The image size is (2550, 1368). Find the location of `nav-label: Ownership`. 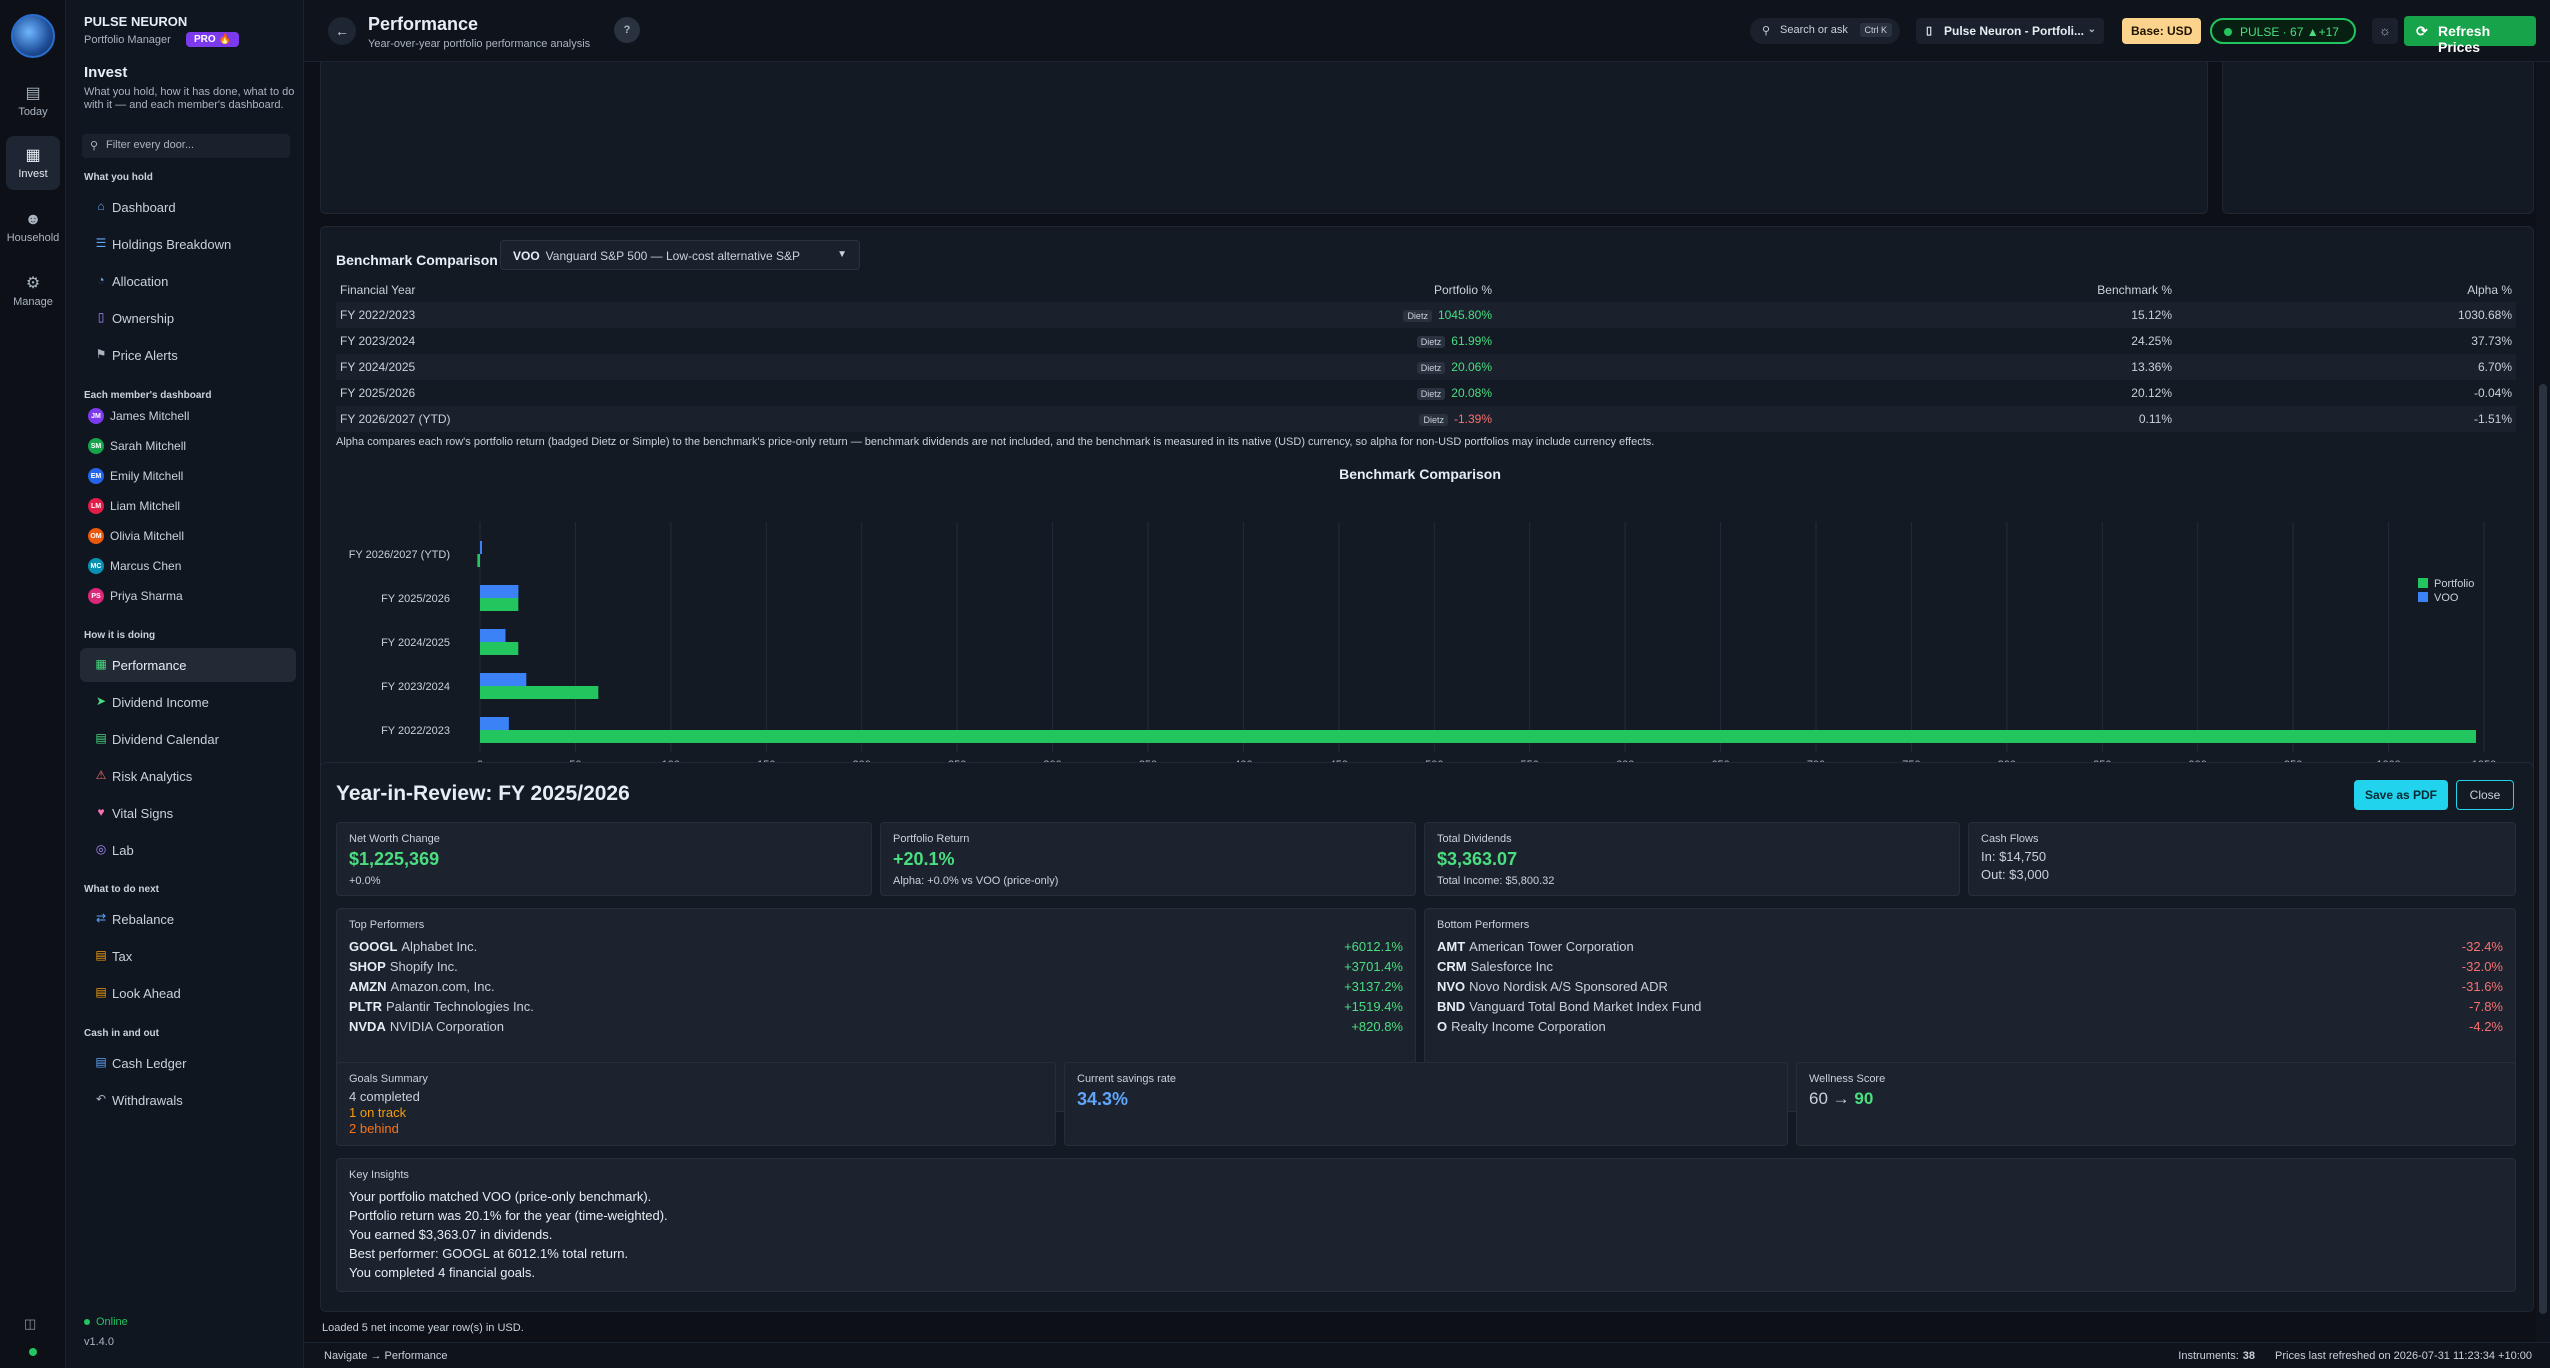

nav-label: Ownership is located at coordinates (143, 318).